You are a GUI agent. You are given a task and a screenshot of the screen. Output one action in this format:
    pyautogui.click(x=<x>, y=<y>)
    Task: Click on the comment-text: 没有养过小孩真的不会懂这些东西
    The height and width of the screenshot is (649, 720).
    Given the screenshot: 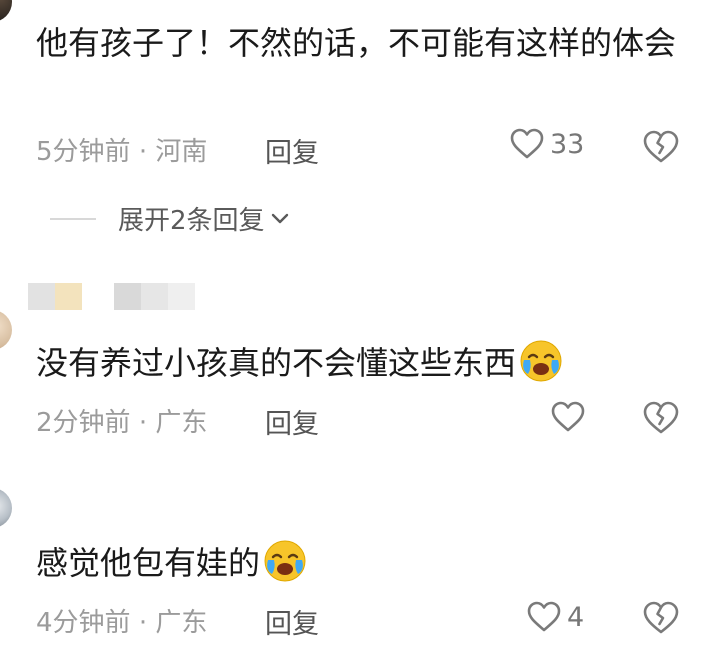 What is the action you would take?
    pyautogui.click(x=361, y=363)
    